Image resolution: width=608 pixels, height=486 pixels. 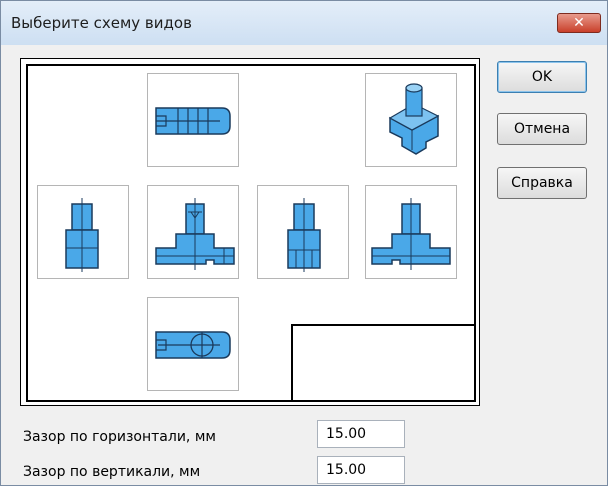 I want to click on top-view-icon, so click(x=193, y=121).